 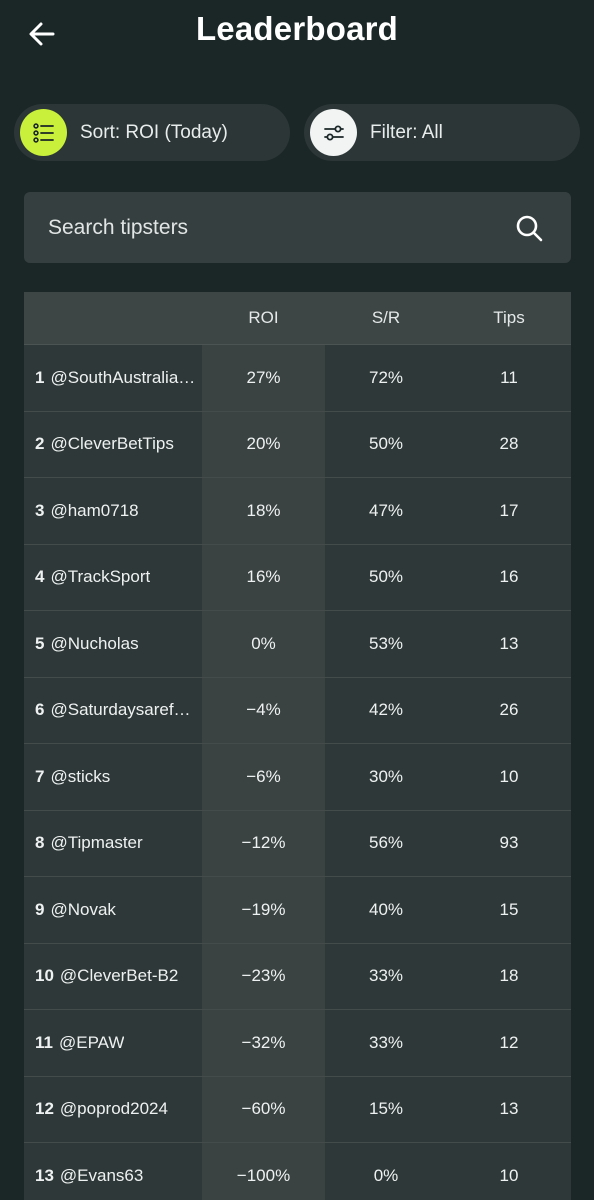 I want to click on tips-cell: 15, so click(x=509, y=909).